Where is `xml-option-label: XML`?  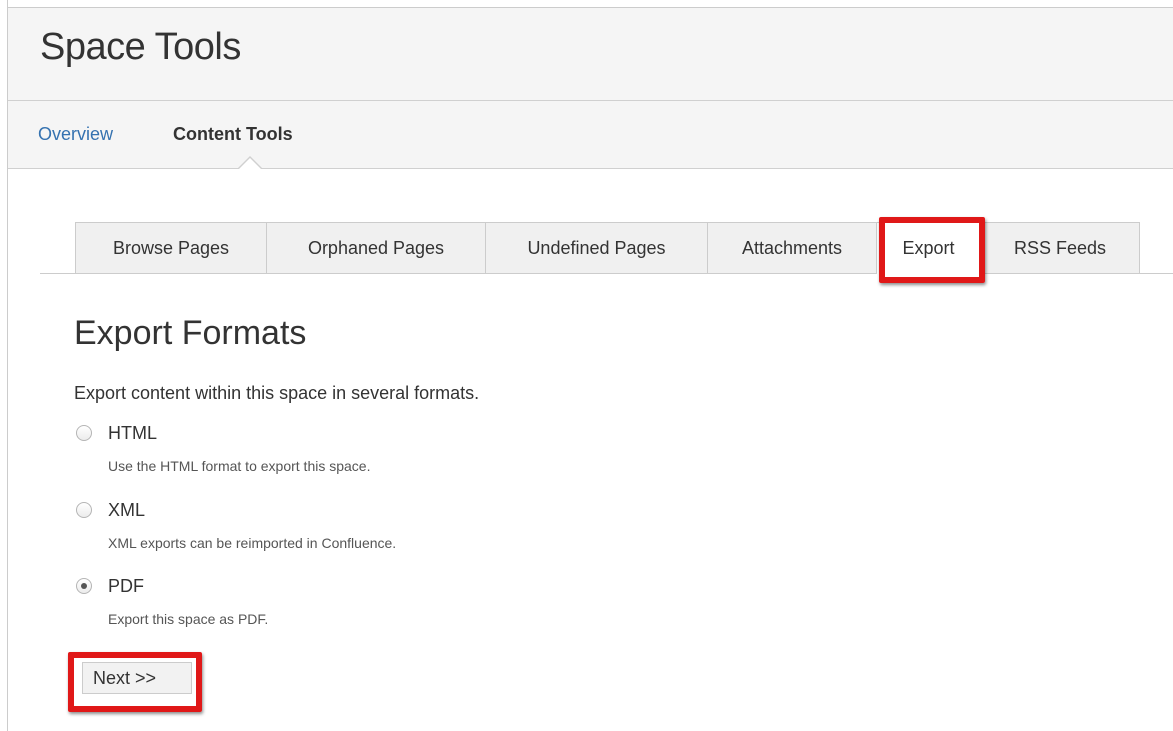 xml-option-label: XML is located at coordinates (126, 510).